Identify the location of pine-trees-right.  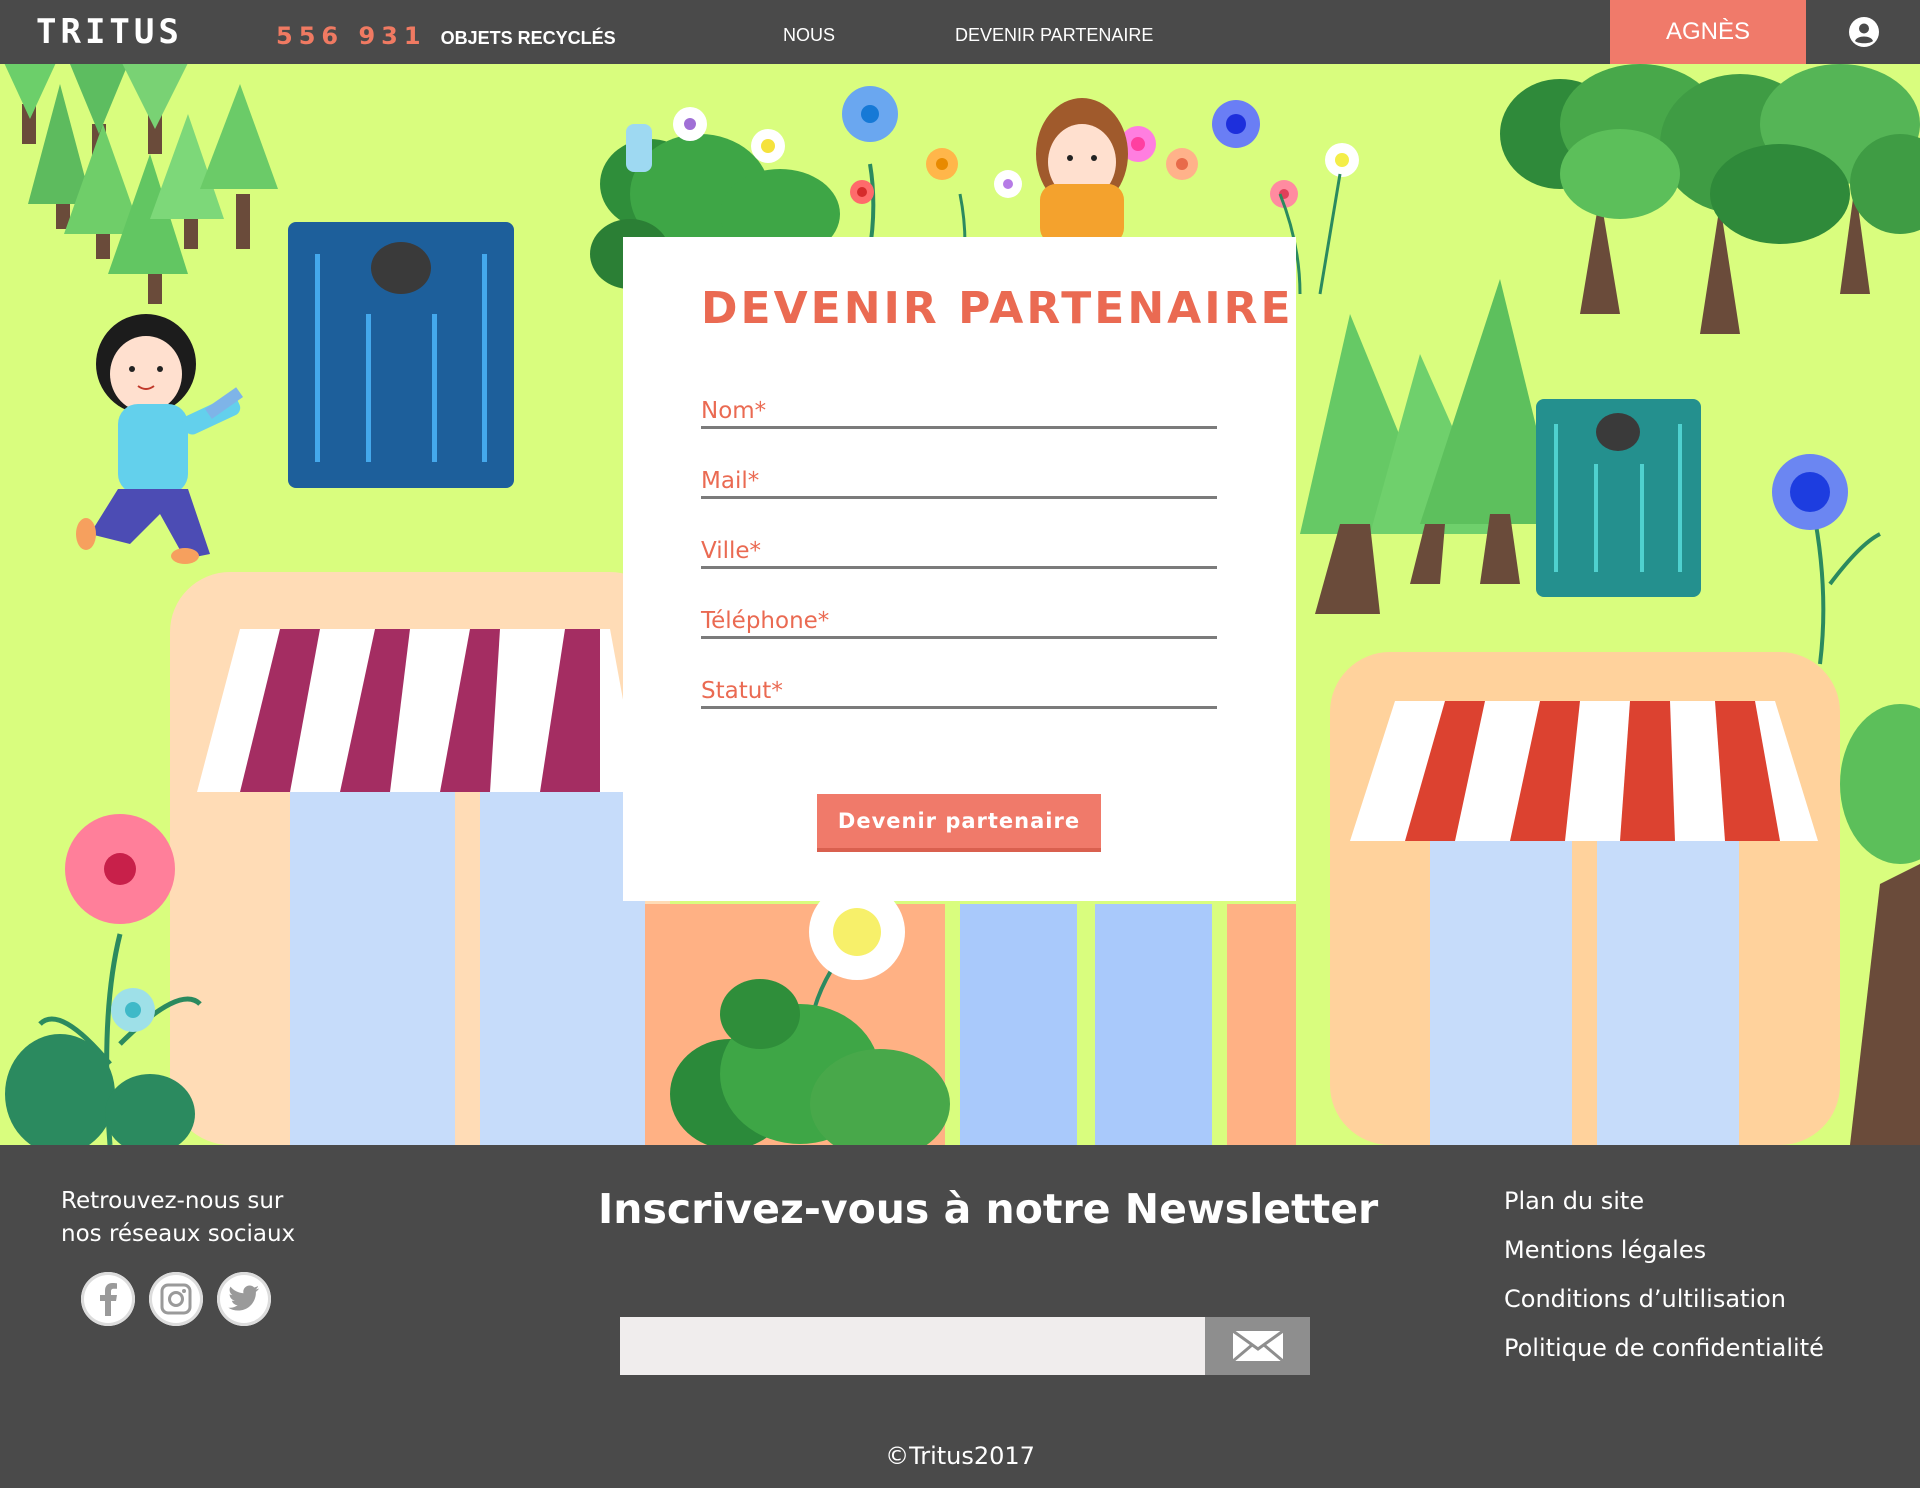
(1430, 446).